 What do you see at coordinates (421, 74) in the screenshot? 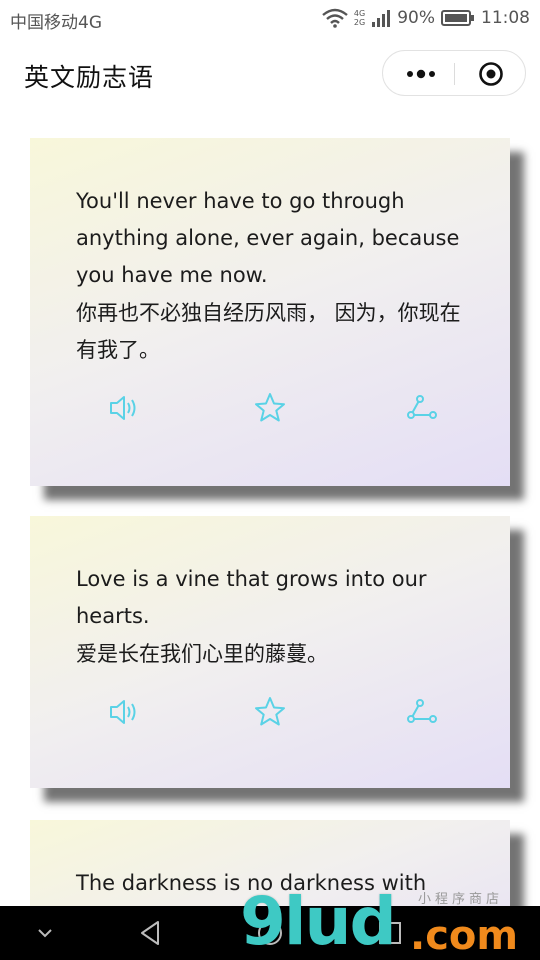
I see `more-dots-icon` at bounding box center [421, 74].